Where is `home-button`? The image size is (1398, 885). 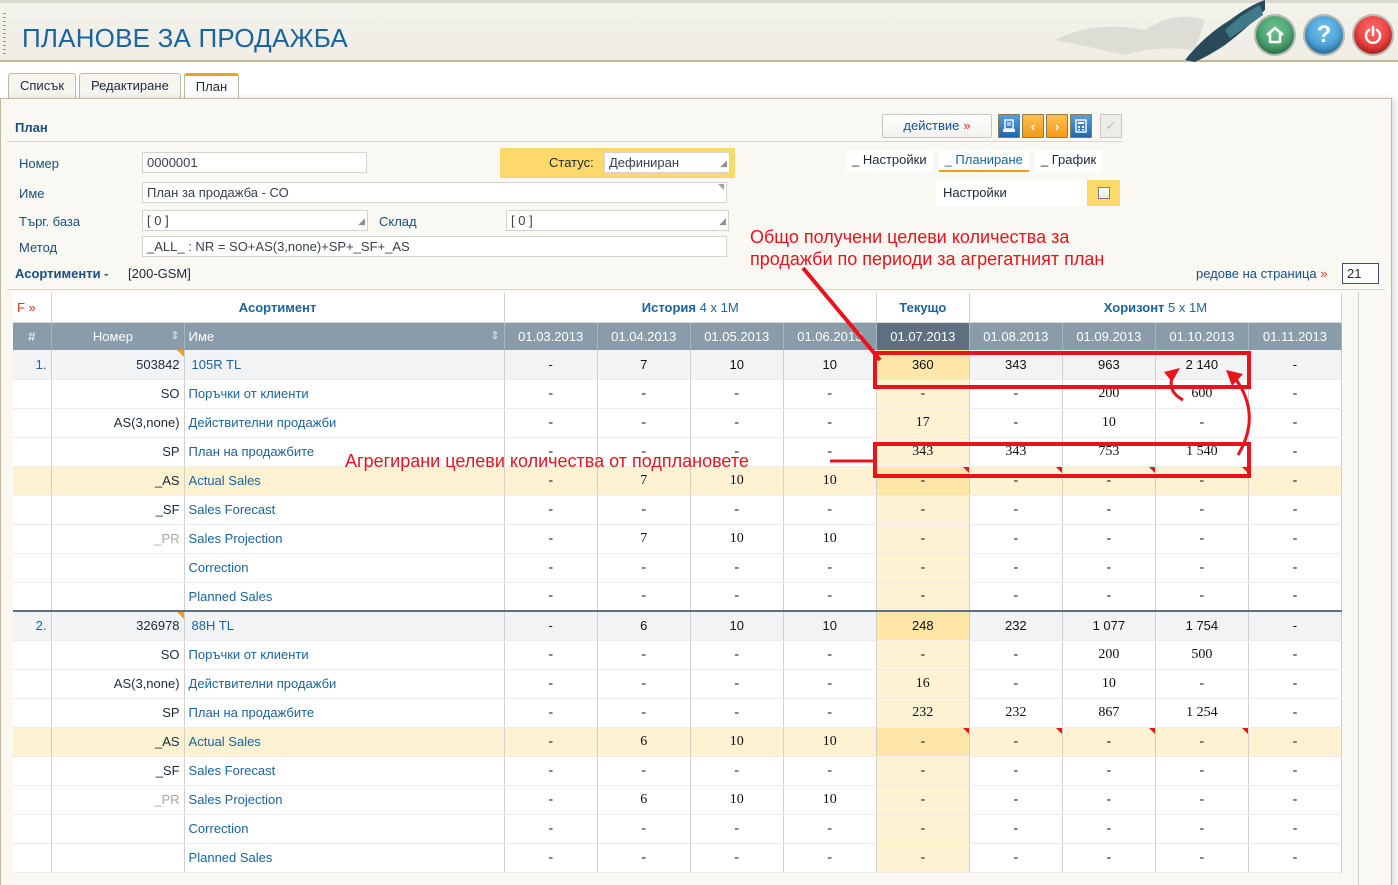
home-button is located at coordinates (1275, 35).